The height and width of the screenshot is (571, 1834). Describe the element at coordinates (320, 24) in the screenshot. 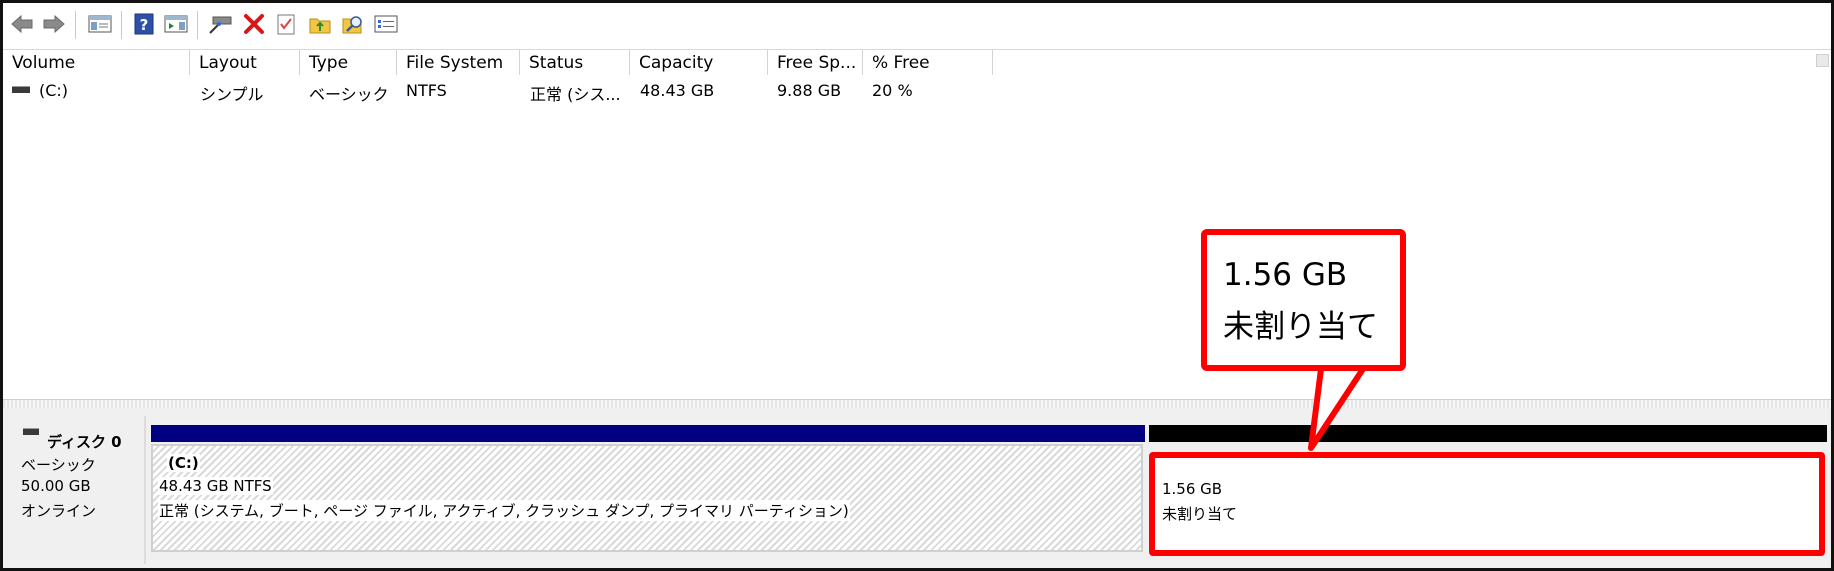

I see `folder-up-icon` at that location.